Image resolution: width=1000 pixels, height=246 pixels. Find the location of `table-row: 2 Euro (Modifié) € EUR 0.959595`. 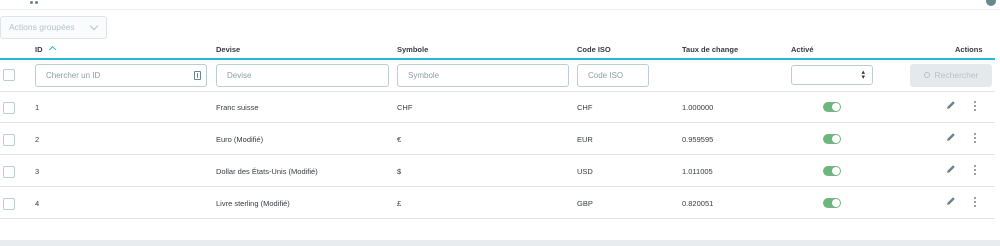

table-row: 2 Euro (Modifié) € EUR 0.959595 is located at coordinates (497, 139).